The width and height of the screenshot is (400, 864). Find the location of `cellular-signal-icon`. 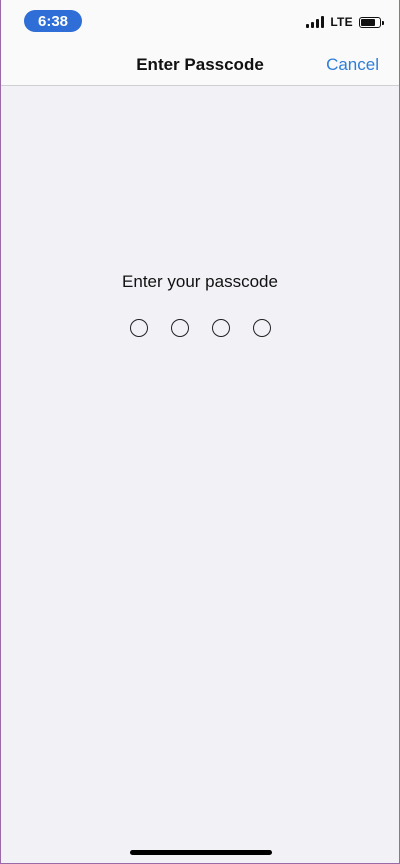

cellular-signal-icon is located at coordinates (315, 22).